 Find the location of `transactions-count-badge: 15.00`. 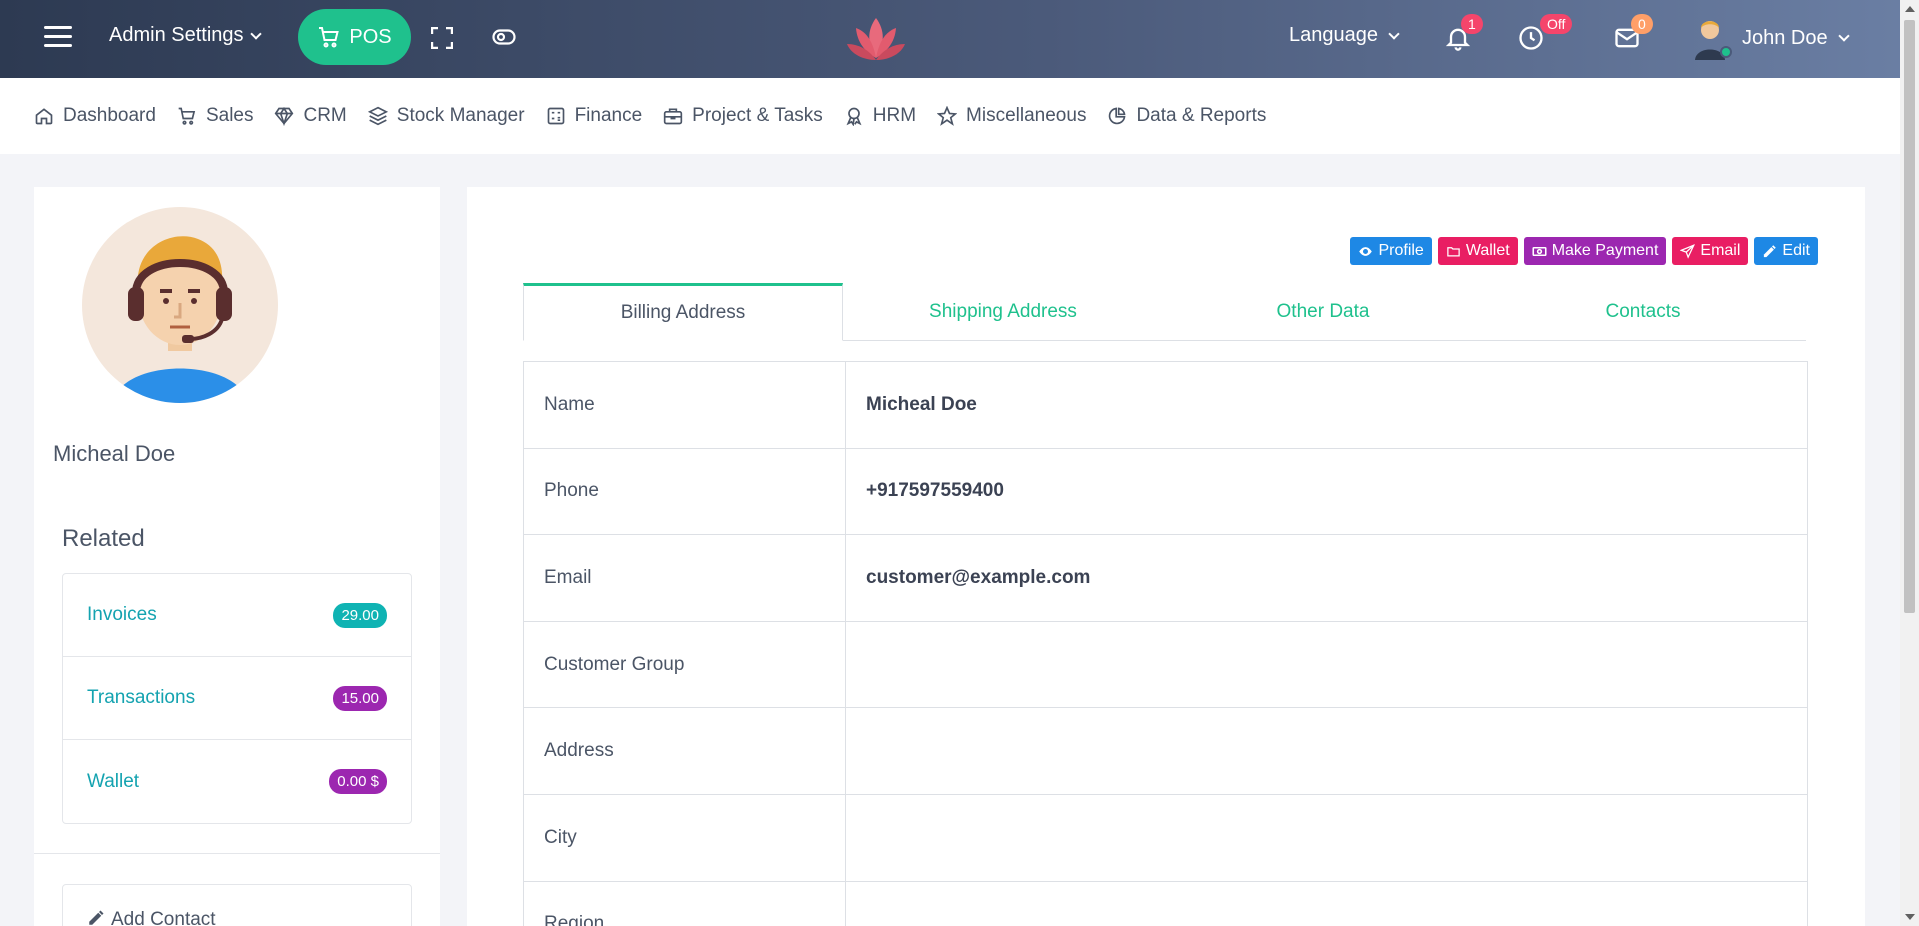

transactions-count-badge: 15.00 is located at coordinates (360, 698).